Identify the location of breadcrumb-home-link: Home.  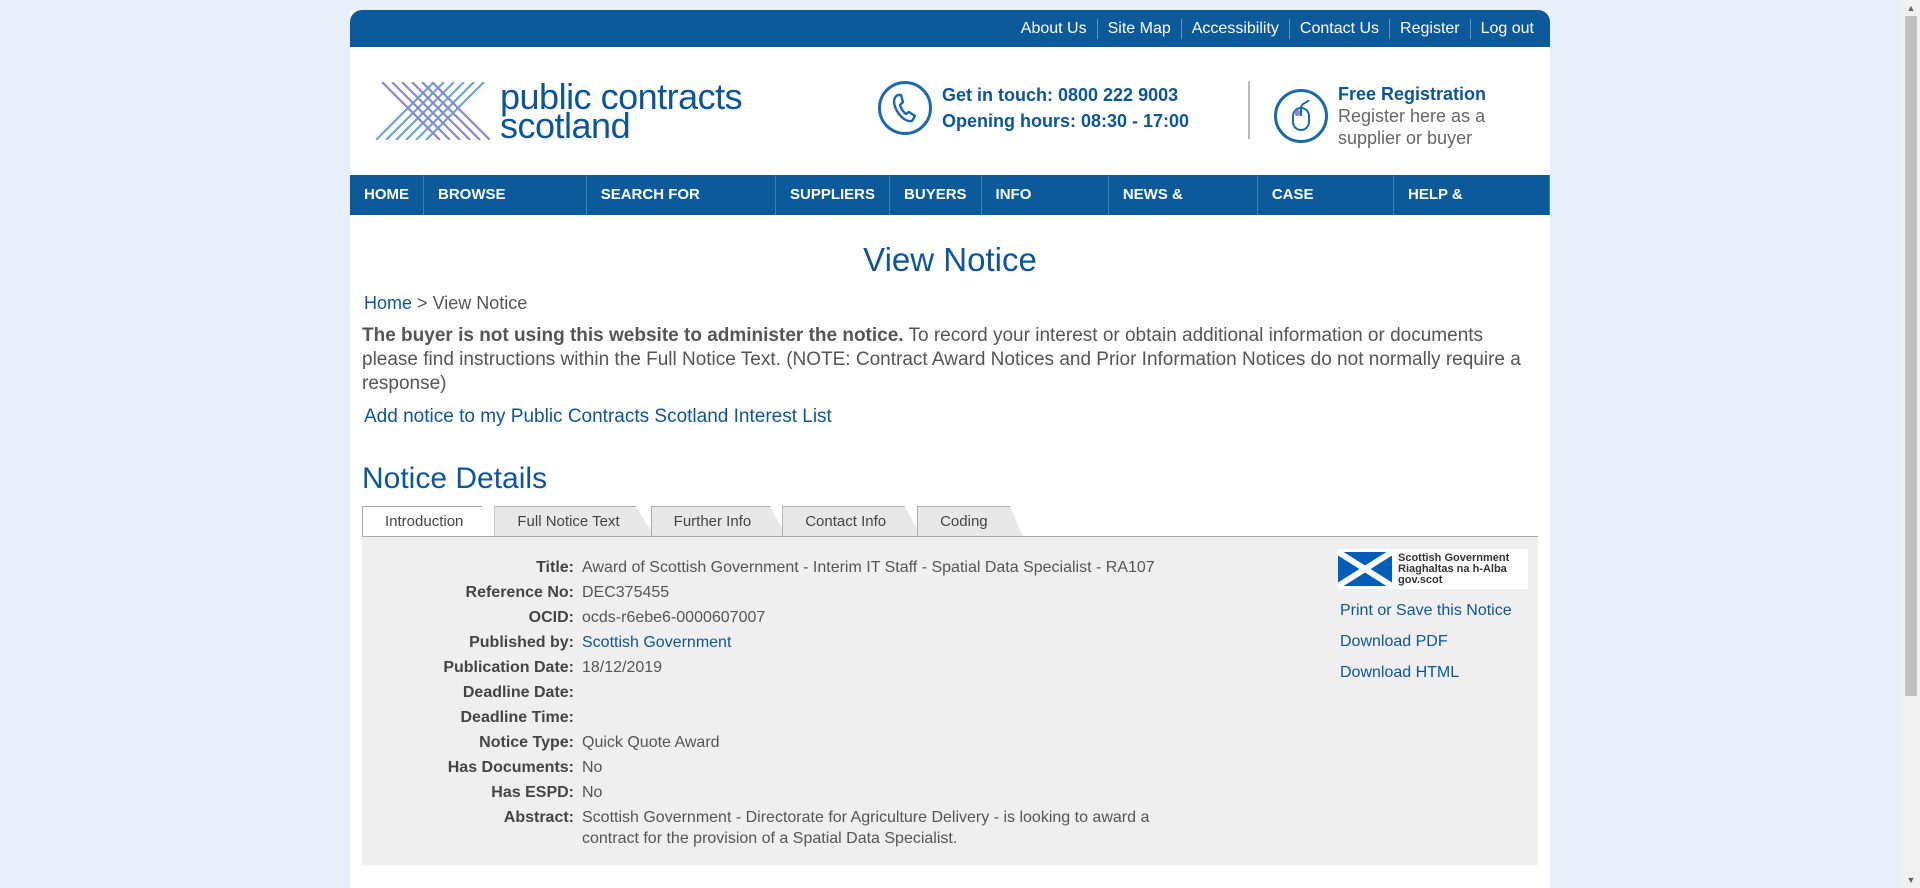
(388, 303).